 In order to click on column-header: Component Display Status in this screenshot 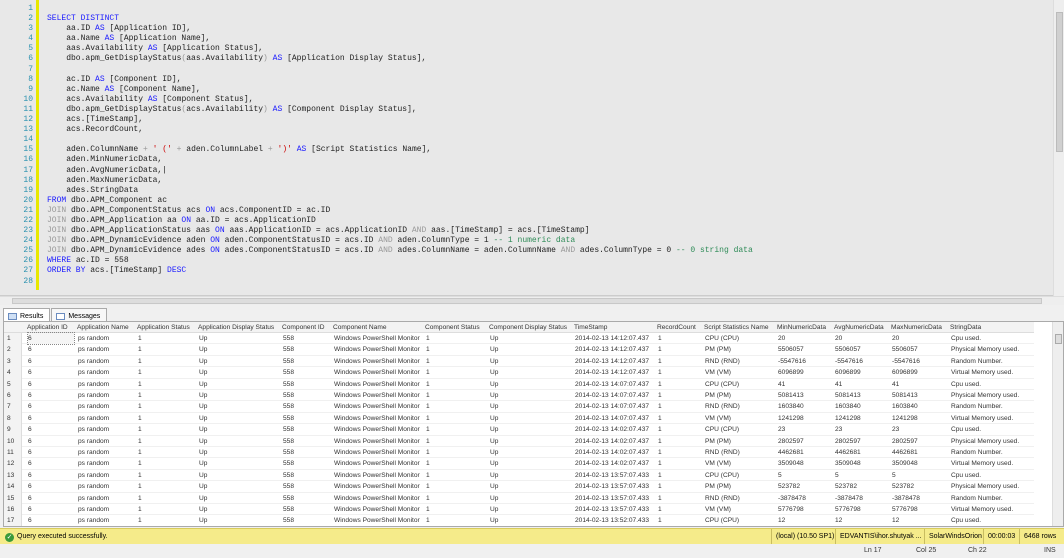, I will do `click(528, 327)`.